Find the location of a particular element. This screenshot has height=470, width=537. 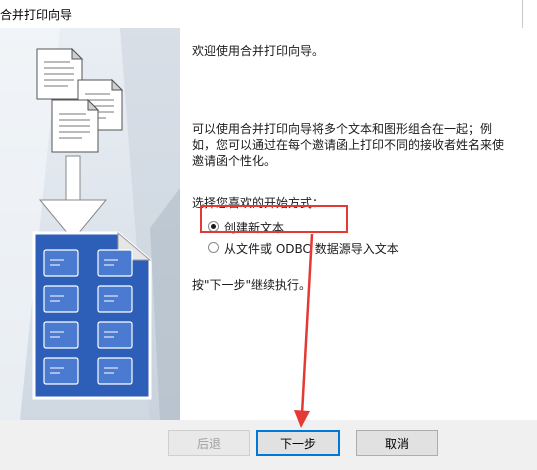

back-button: 后退 is located at coordinates (209, 443).